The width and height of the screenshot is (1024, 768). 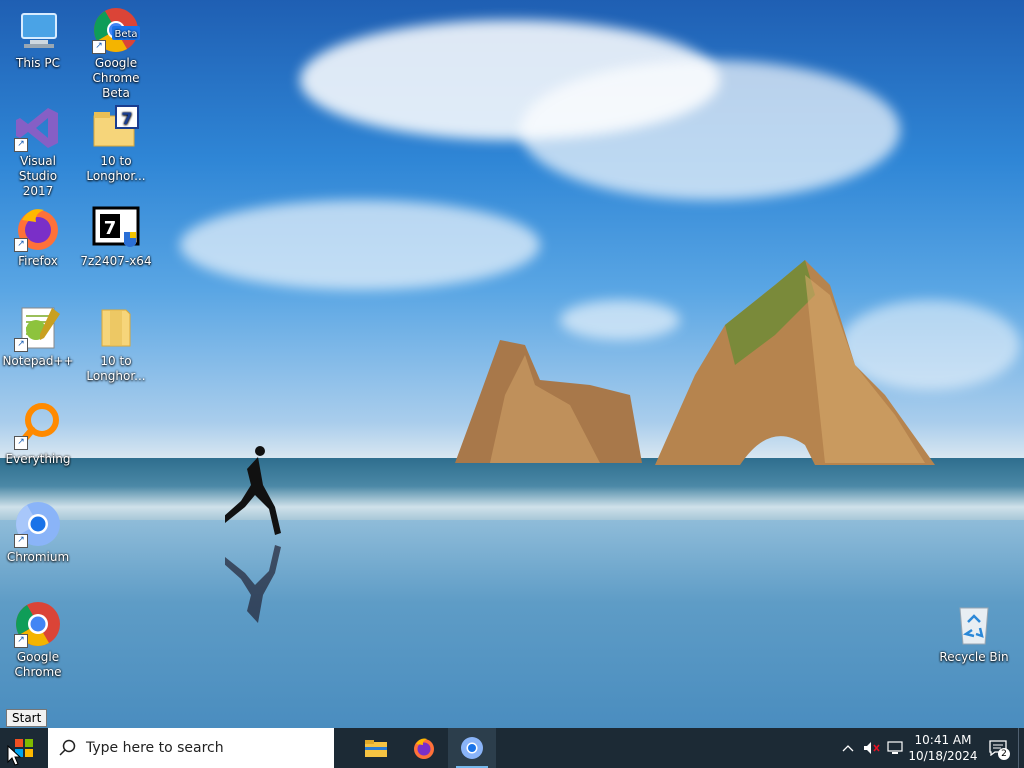 What do you see at coordinates (27, 718) in the screenshot?
I see `start-tooltip: Start` at bounding box center [27, 718].